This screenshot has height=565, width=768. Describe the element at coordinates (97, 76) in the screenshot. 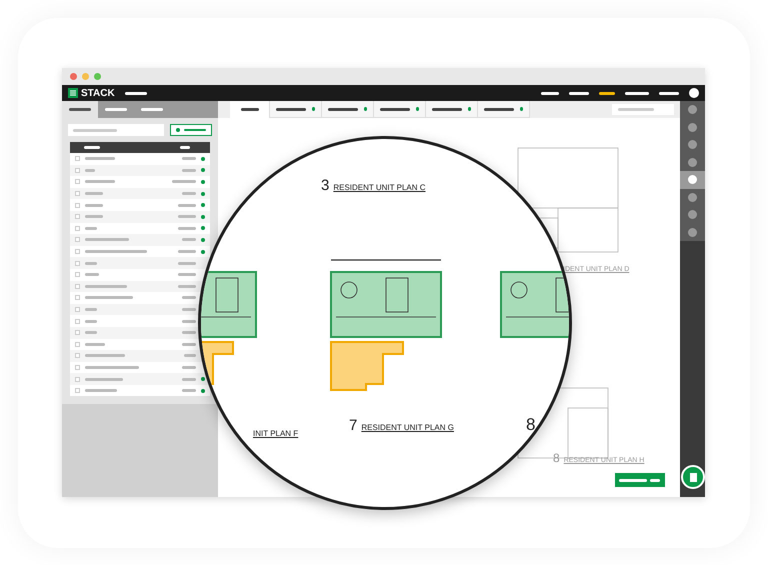

I see `maximize-button` at that location.